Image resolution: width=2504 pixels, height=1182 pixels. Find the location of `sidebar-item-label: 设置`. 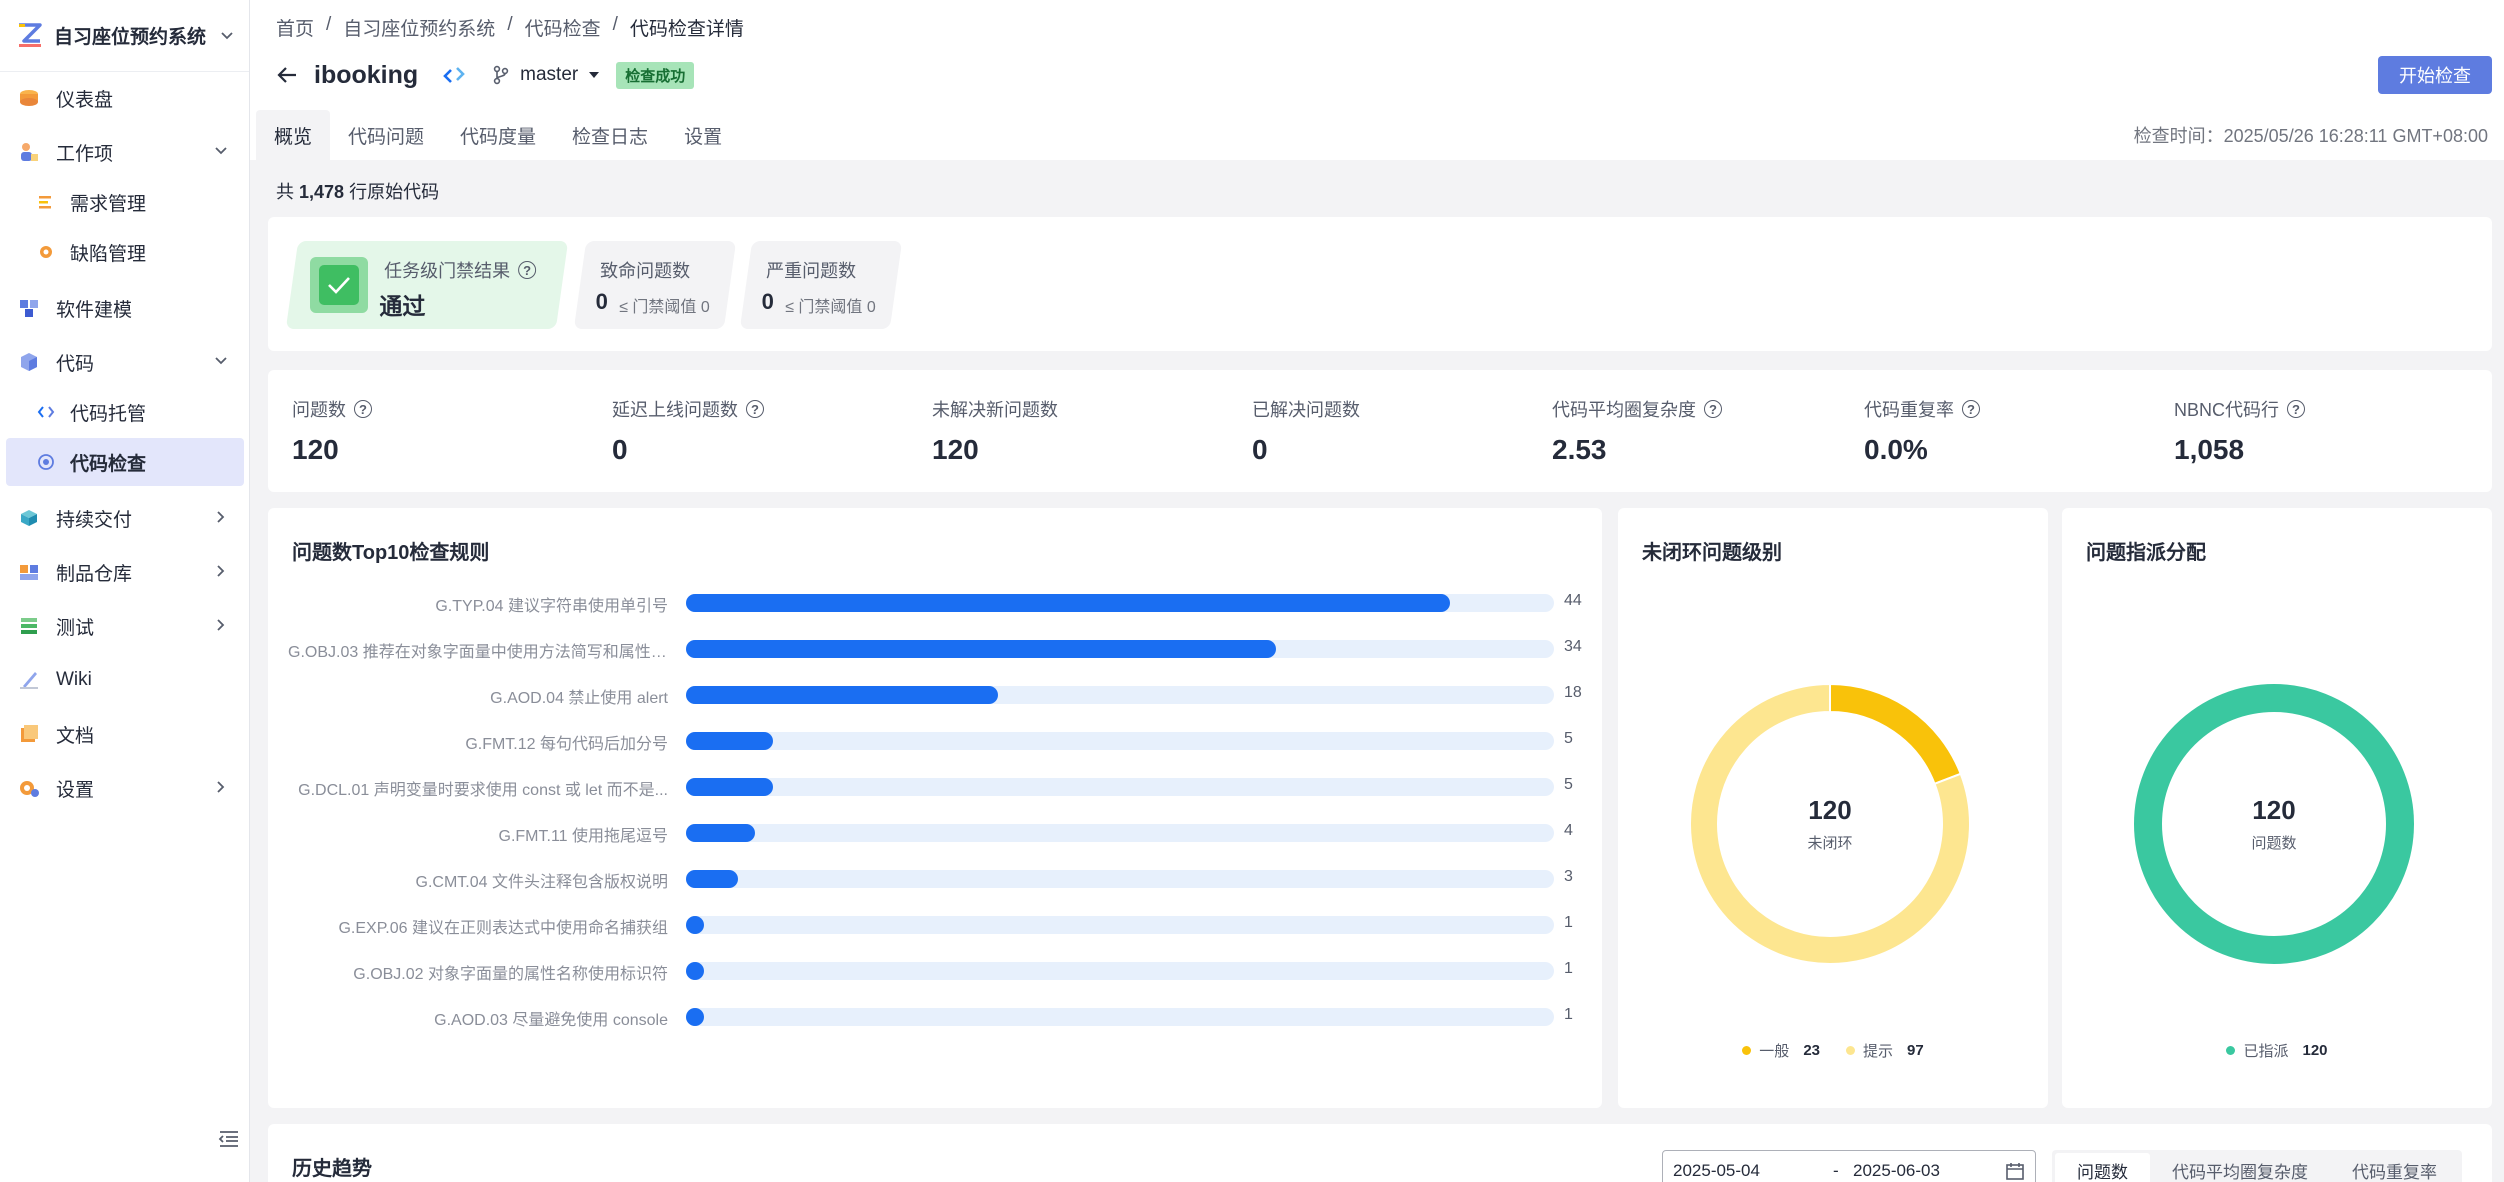

sidebar-item-label: 设置 is located at coordinates (75, 790).